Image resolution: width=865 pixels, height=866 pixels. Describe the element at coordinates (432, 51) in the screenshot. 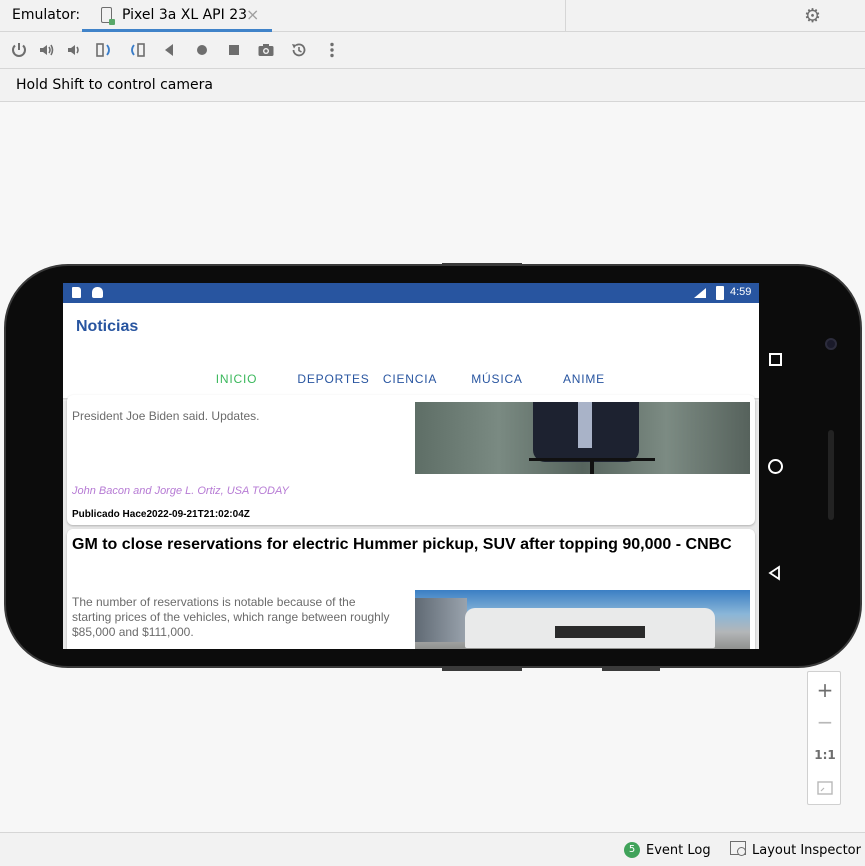

I see `emulator-toolbar` at that location.